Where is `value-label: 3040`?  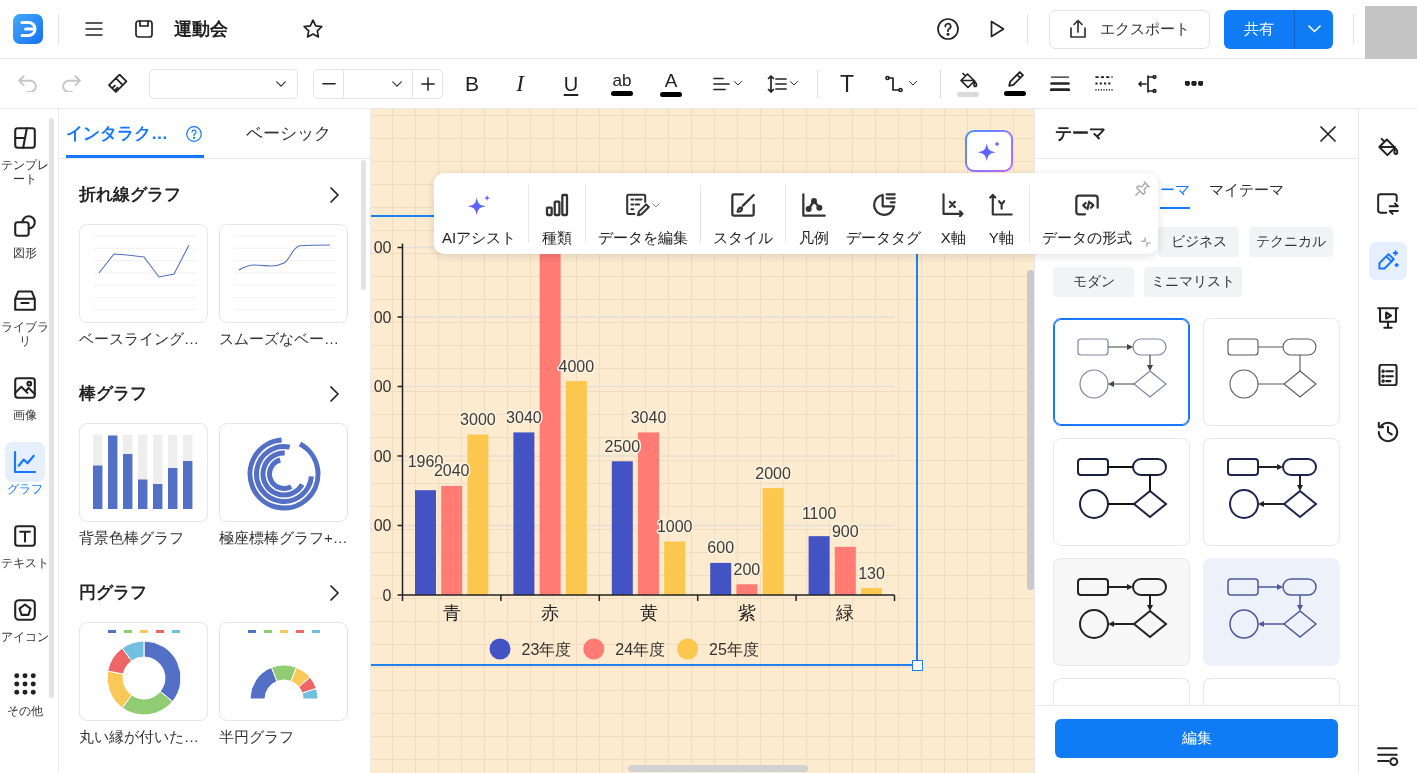
value-label: 3040 is located at coordinates (648, 417).